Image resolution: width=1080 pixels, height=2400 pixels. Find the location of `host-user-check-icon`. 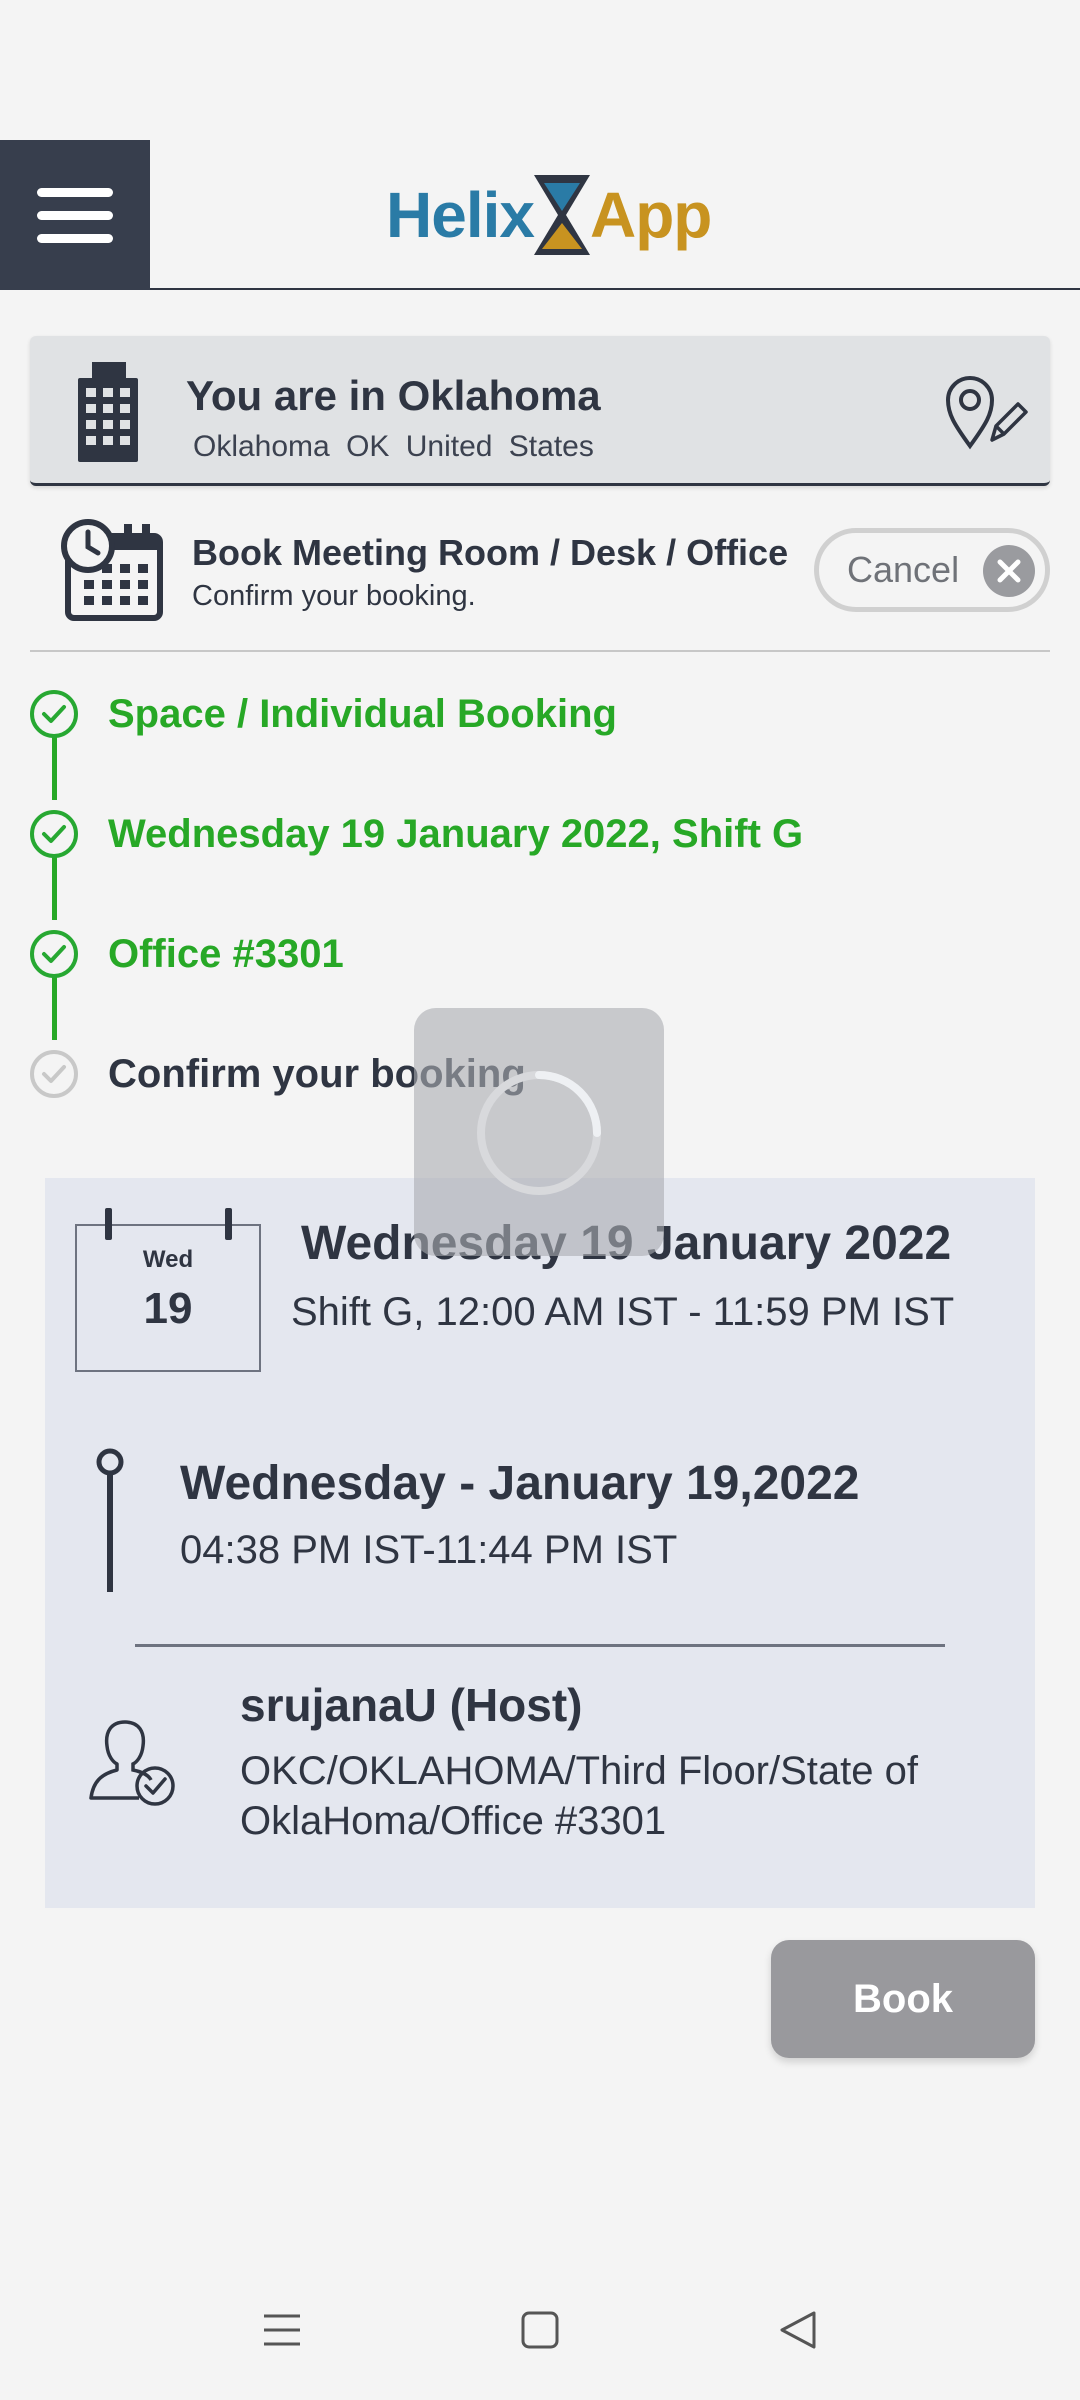

host-user-check-icon is located at coordinates (132, 1763).